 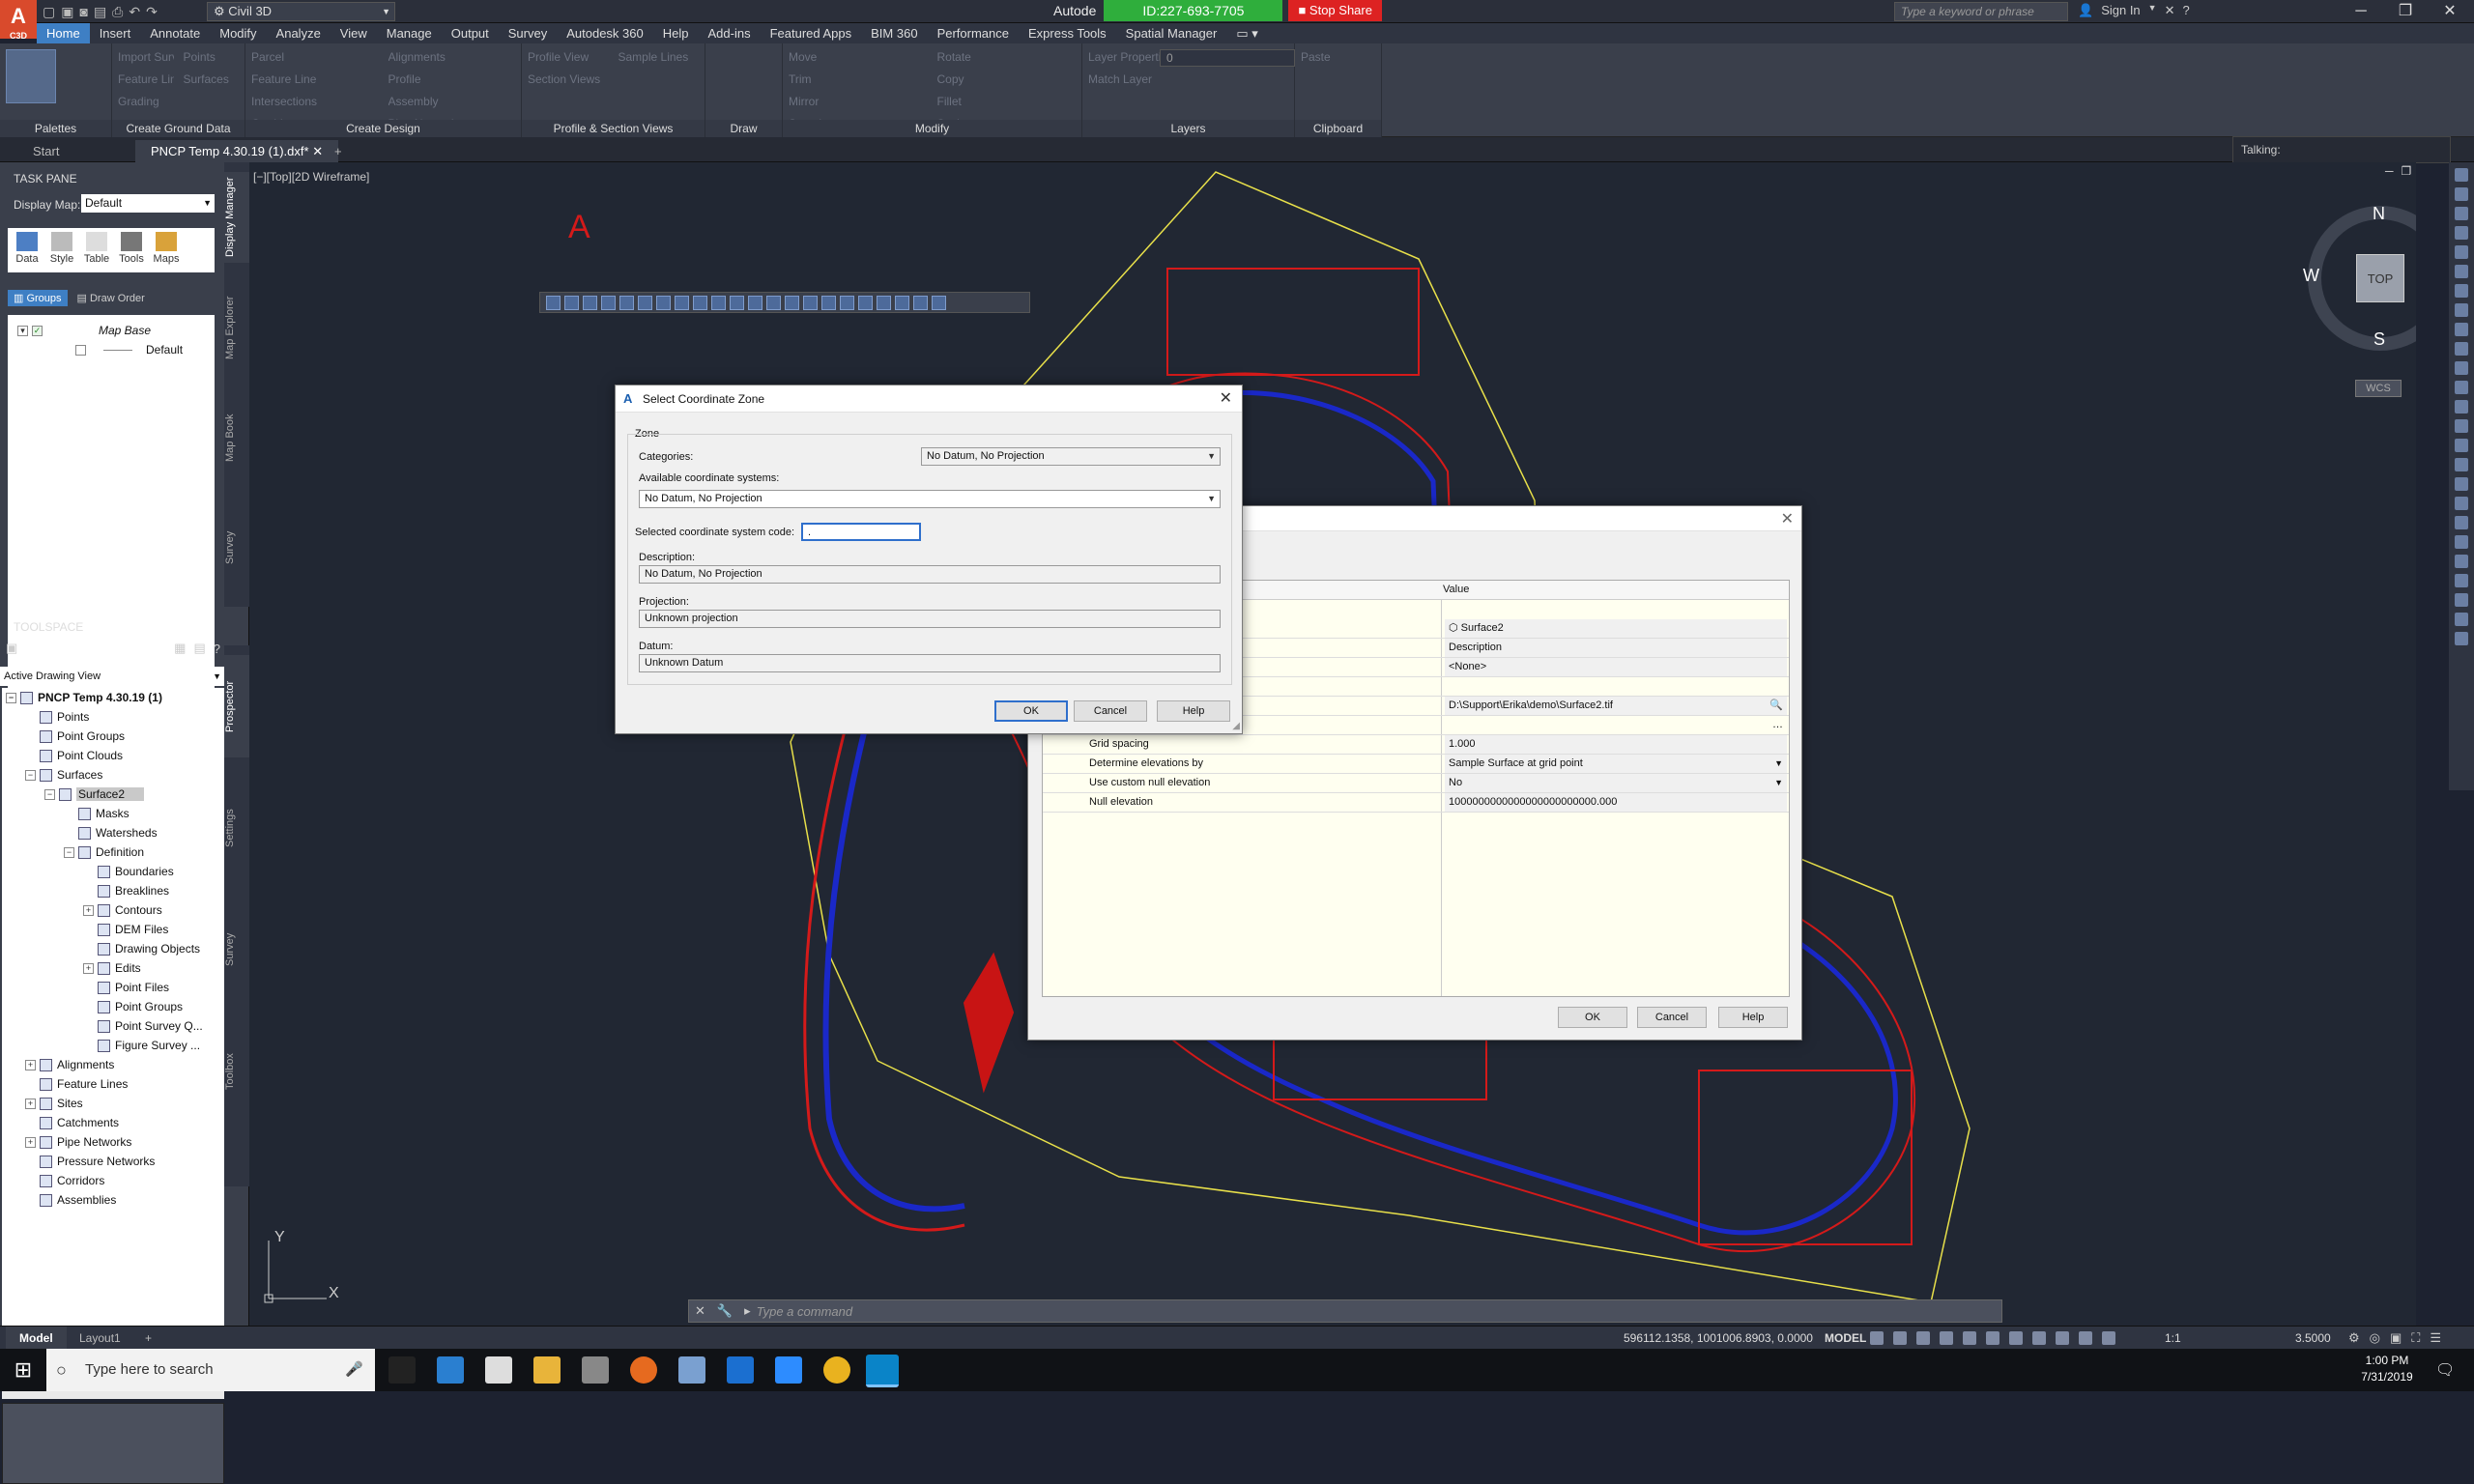 I want to click on compass-west: W, so click(x=2311, y=276).